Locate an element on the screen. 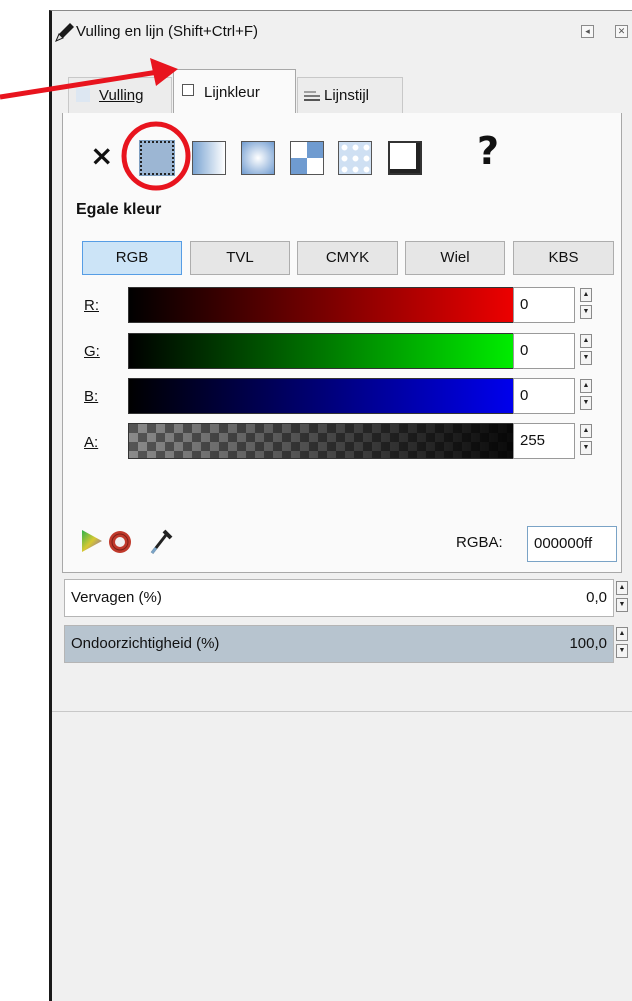 Image resolution: width=632 pixels, height=1001 pixels. green-spinbox: 0 is located at coordinates (544, 351).